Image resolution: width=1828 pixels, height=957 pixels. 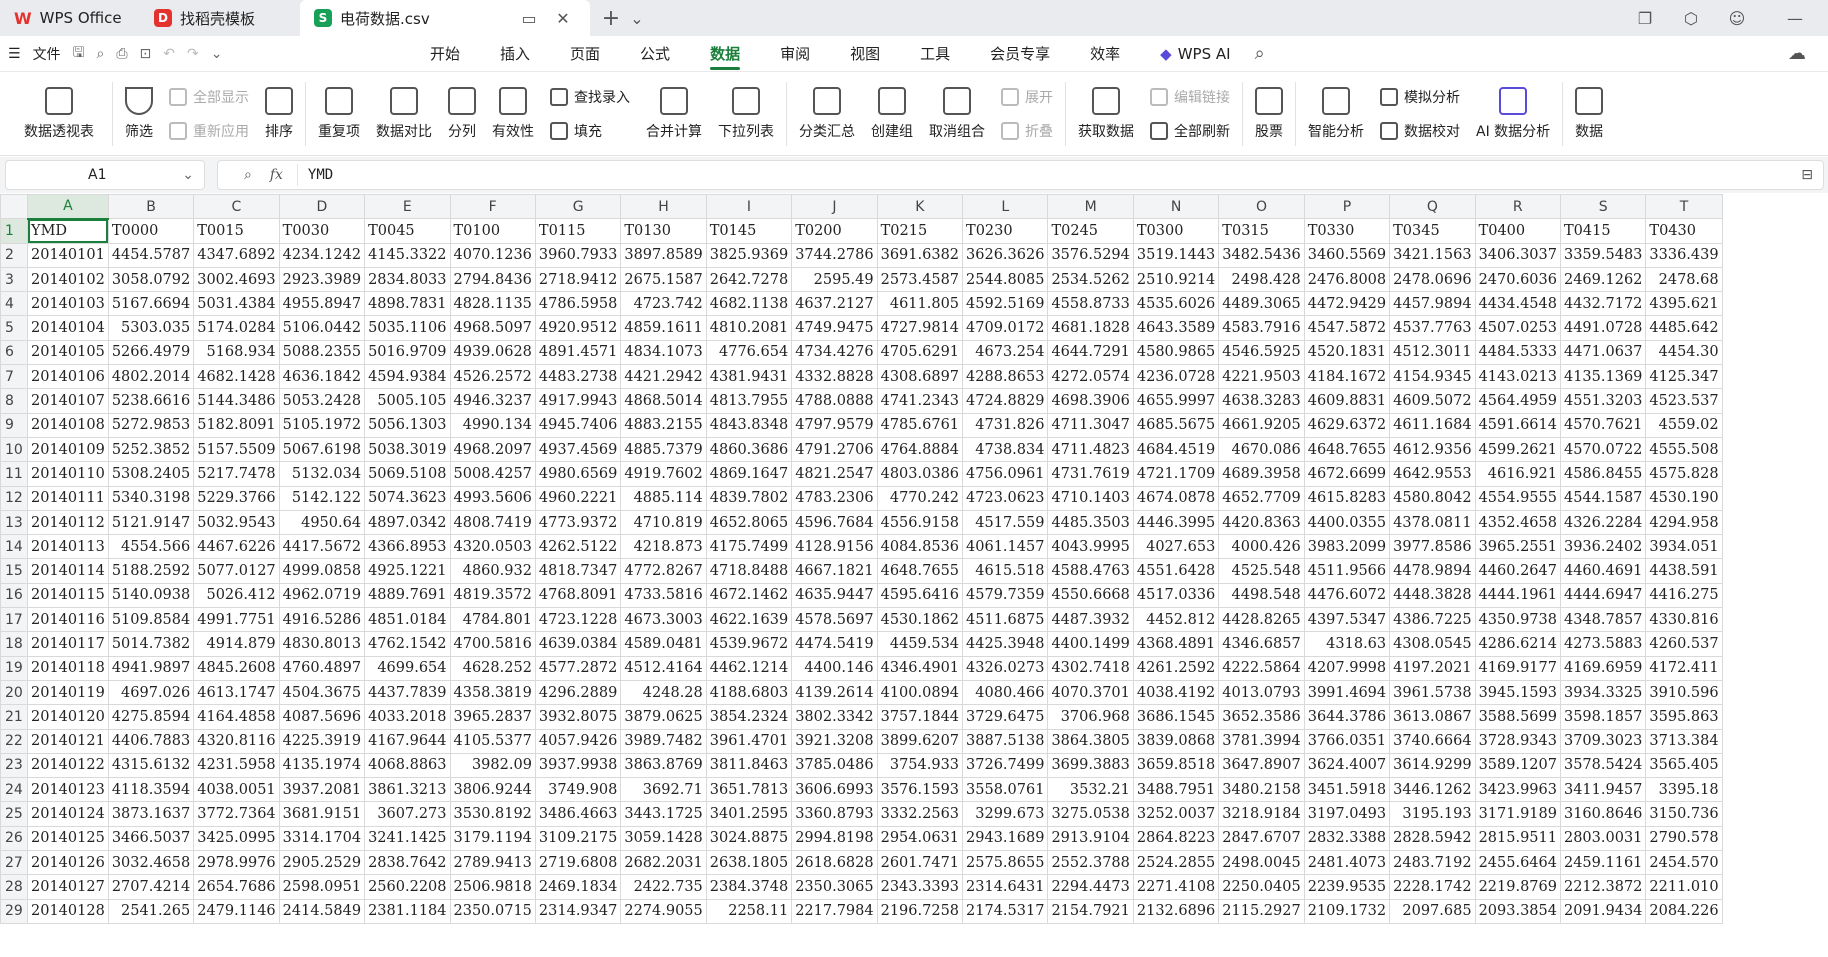 What do you see at coordinates (1195, 54) in the screenshot?
I see `menu-wps-ai: ◆ WPS AI` at bounding box center [1195, 54].